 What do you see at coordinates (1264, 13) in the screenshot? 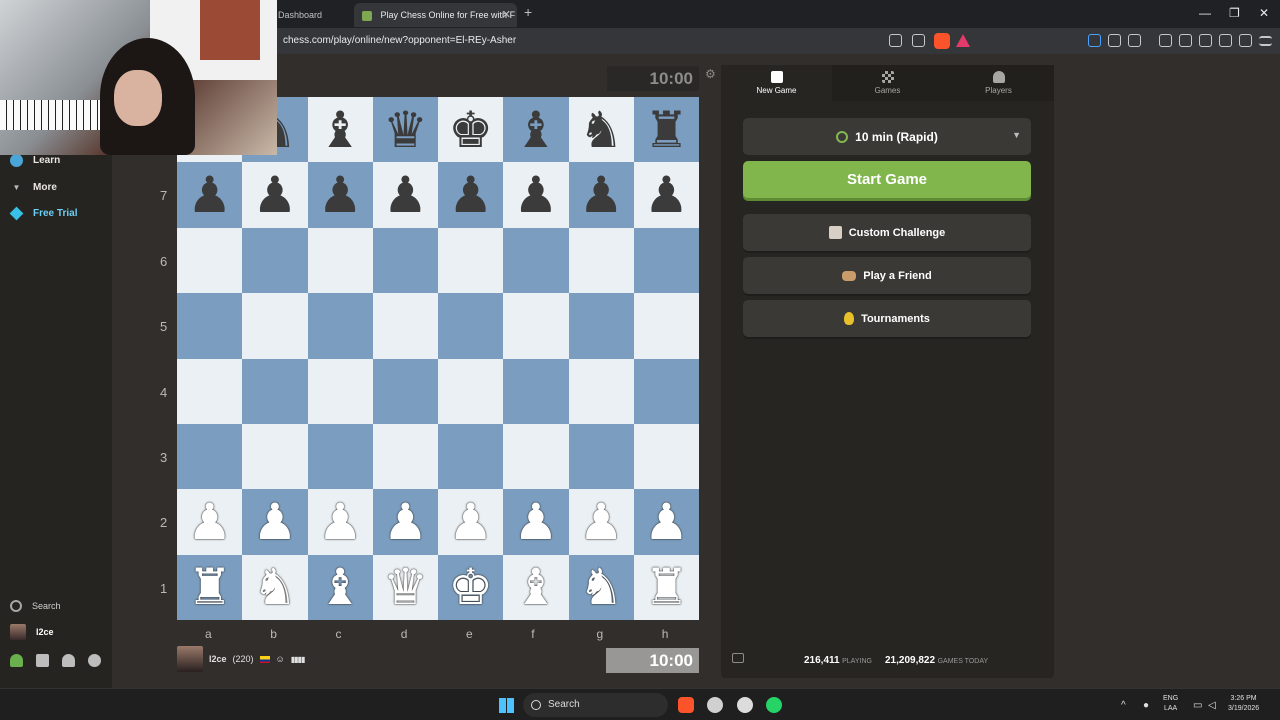
I see `close-window-button: ✕` at bounding box center [1264, 13].